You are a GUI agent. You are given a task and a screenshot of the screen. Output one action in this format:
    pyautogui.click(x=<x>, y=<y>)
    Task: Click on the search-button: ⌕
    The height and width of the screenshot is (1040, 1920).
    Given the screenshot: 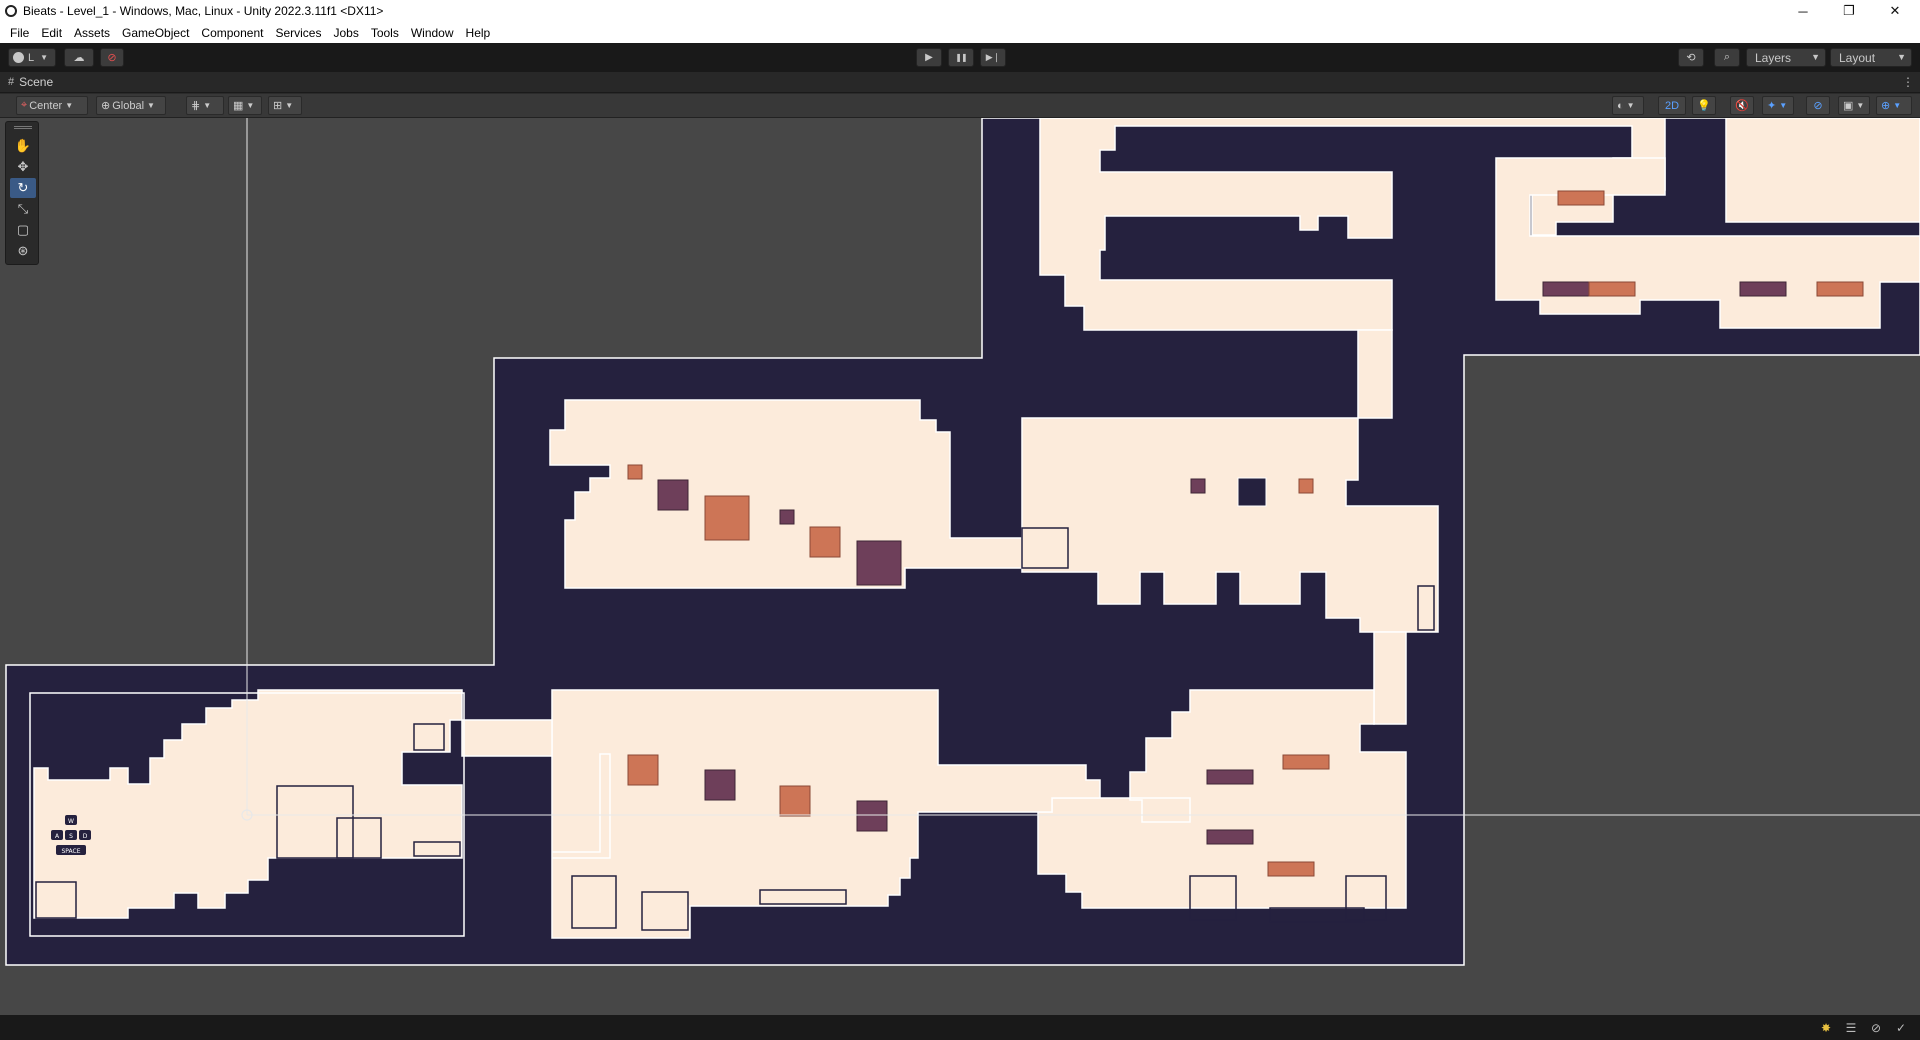 What is the action you would take?
    pyautogui.click(x=1727, y=57)
    